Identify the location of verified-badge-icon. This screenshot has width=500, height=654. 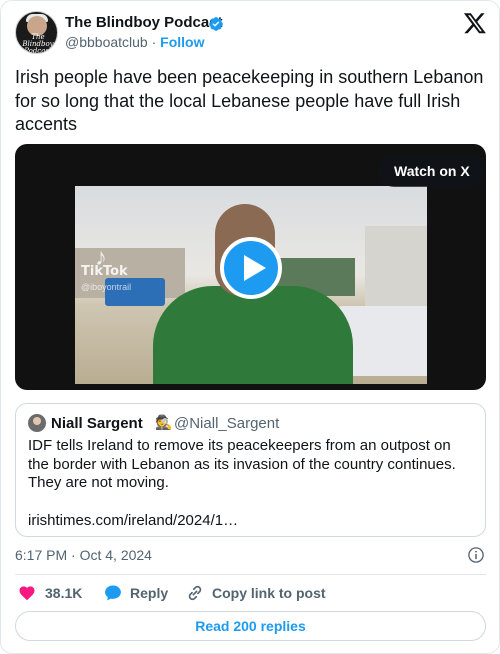
(216, 24).